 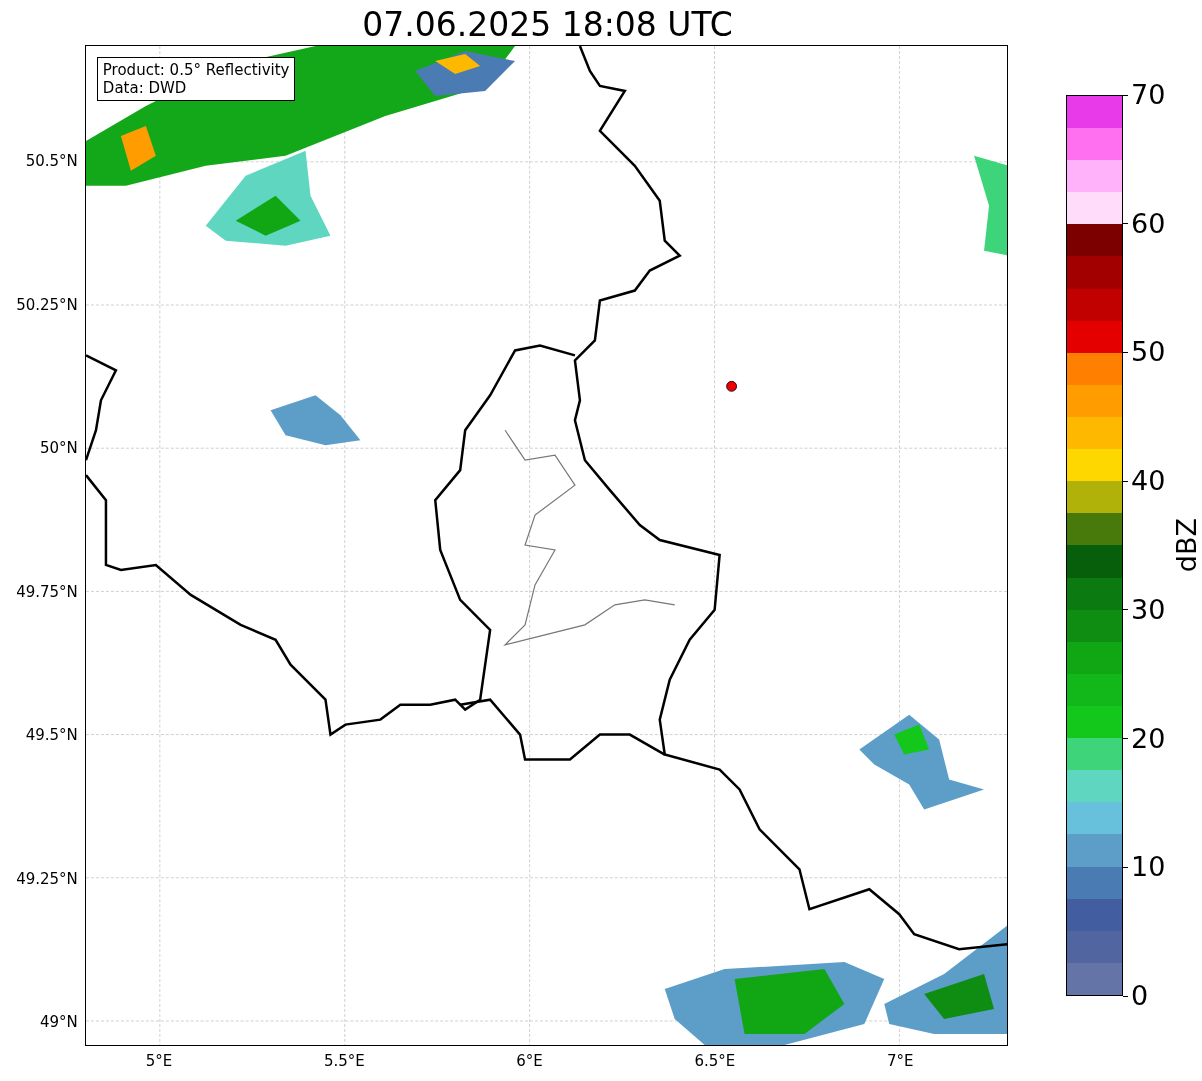 I want to click on colorbar-tick-label: 70, so click(x=1144, y=95).